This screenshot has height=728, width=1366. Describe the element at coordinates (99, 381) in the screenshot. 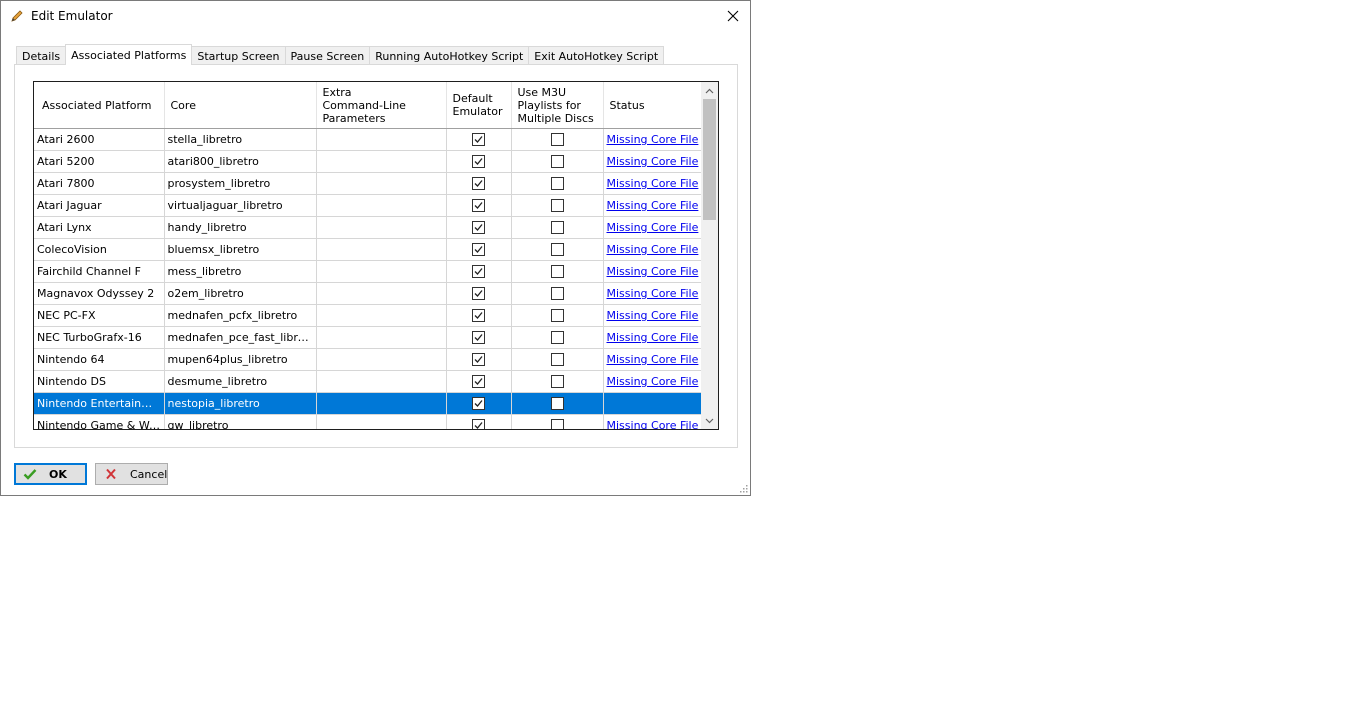

I see `cell-platform: Nintendo DS` at that location.